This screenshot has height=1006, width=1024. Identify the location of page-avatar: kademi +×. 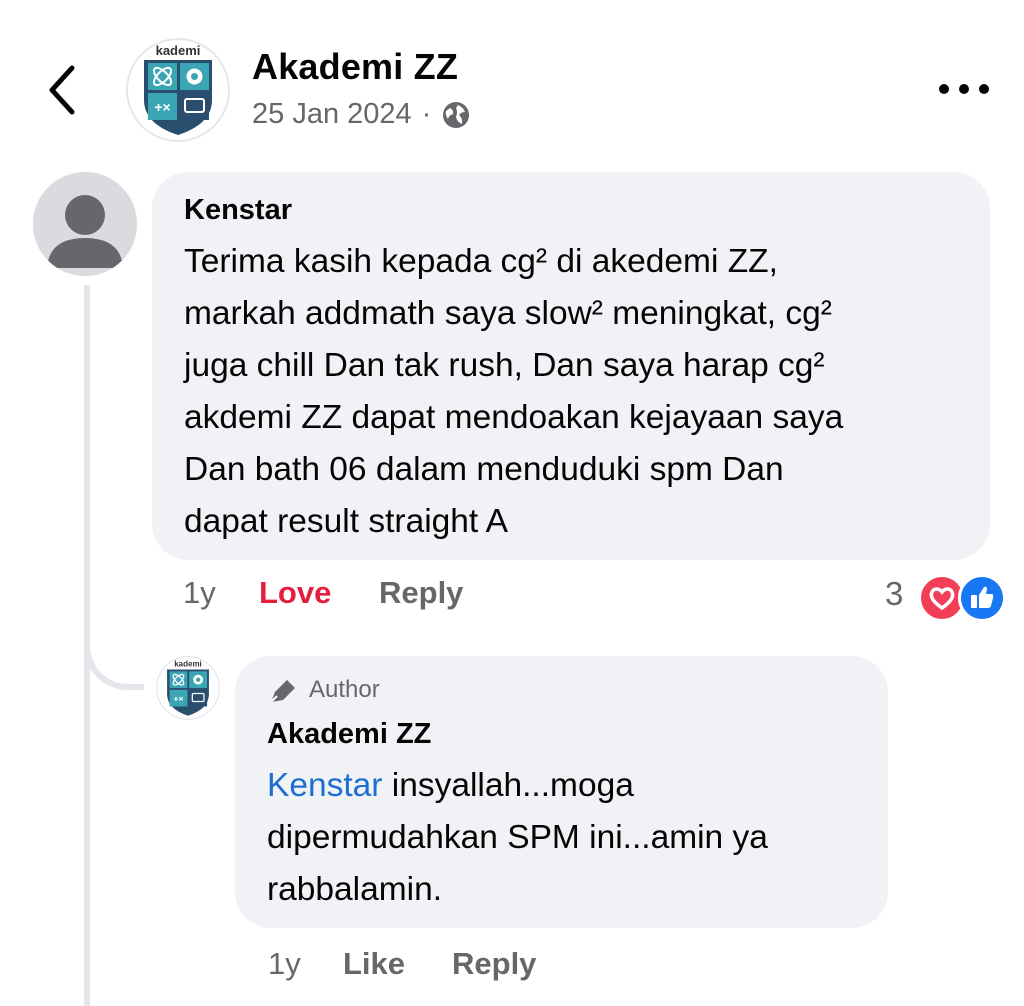
(178, 90).